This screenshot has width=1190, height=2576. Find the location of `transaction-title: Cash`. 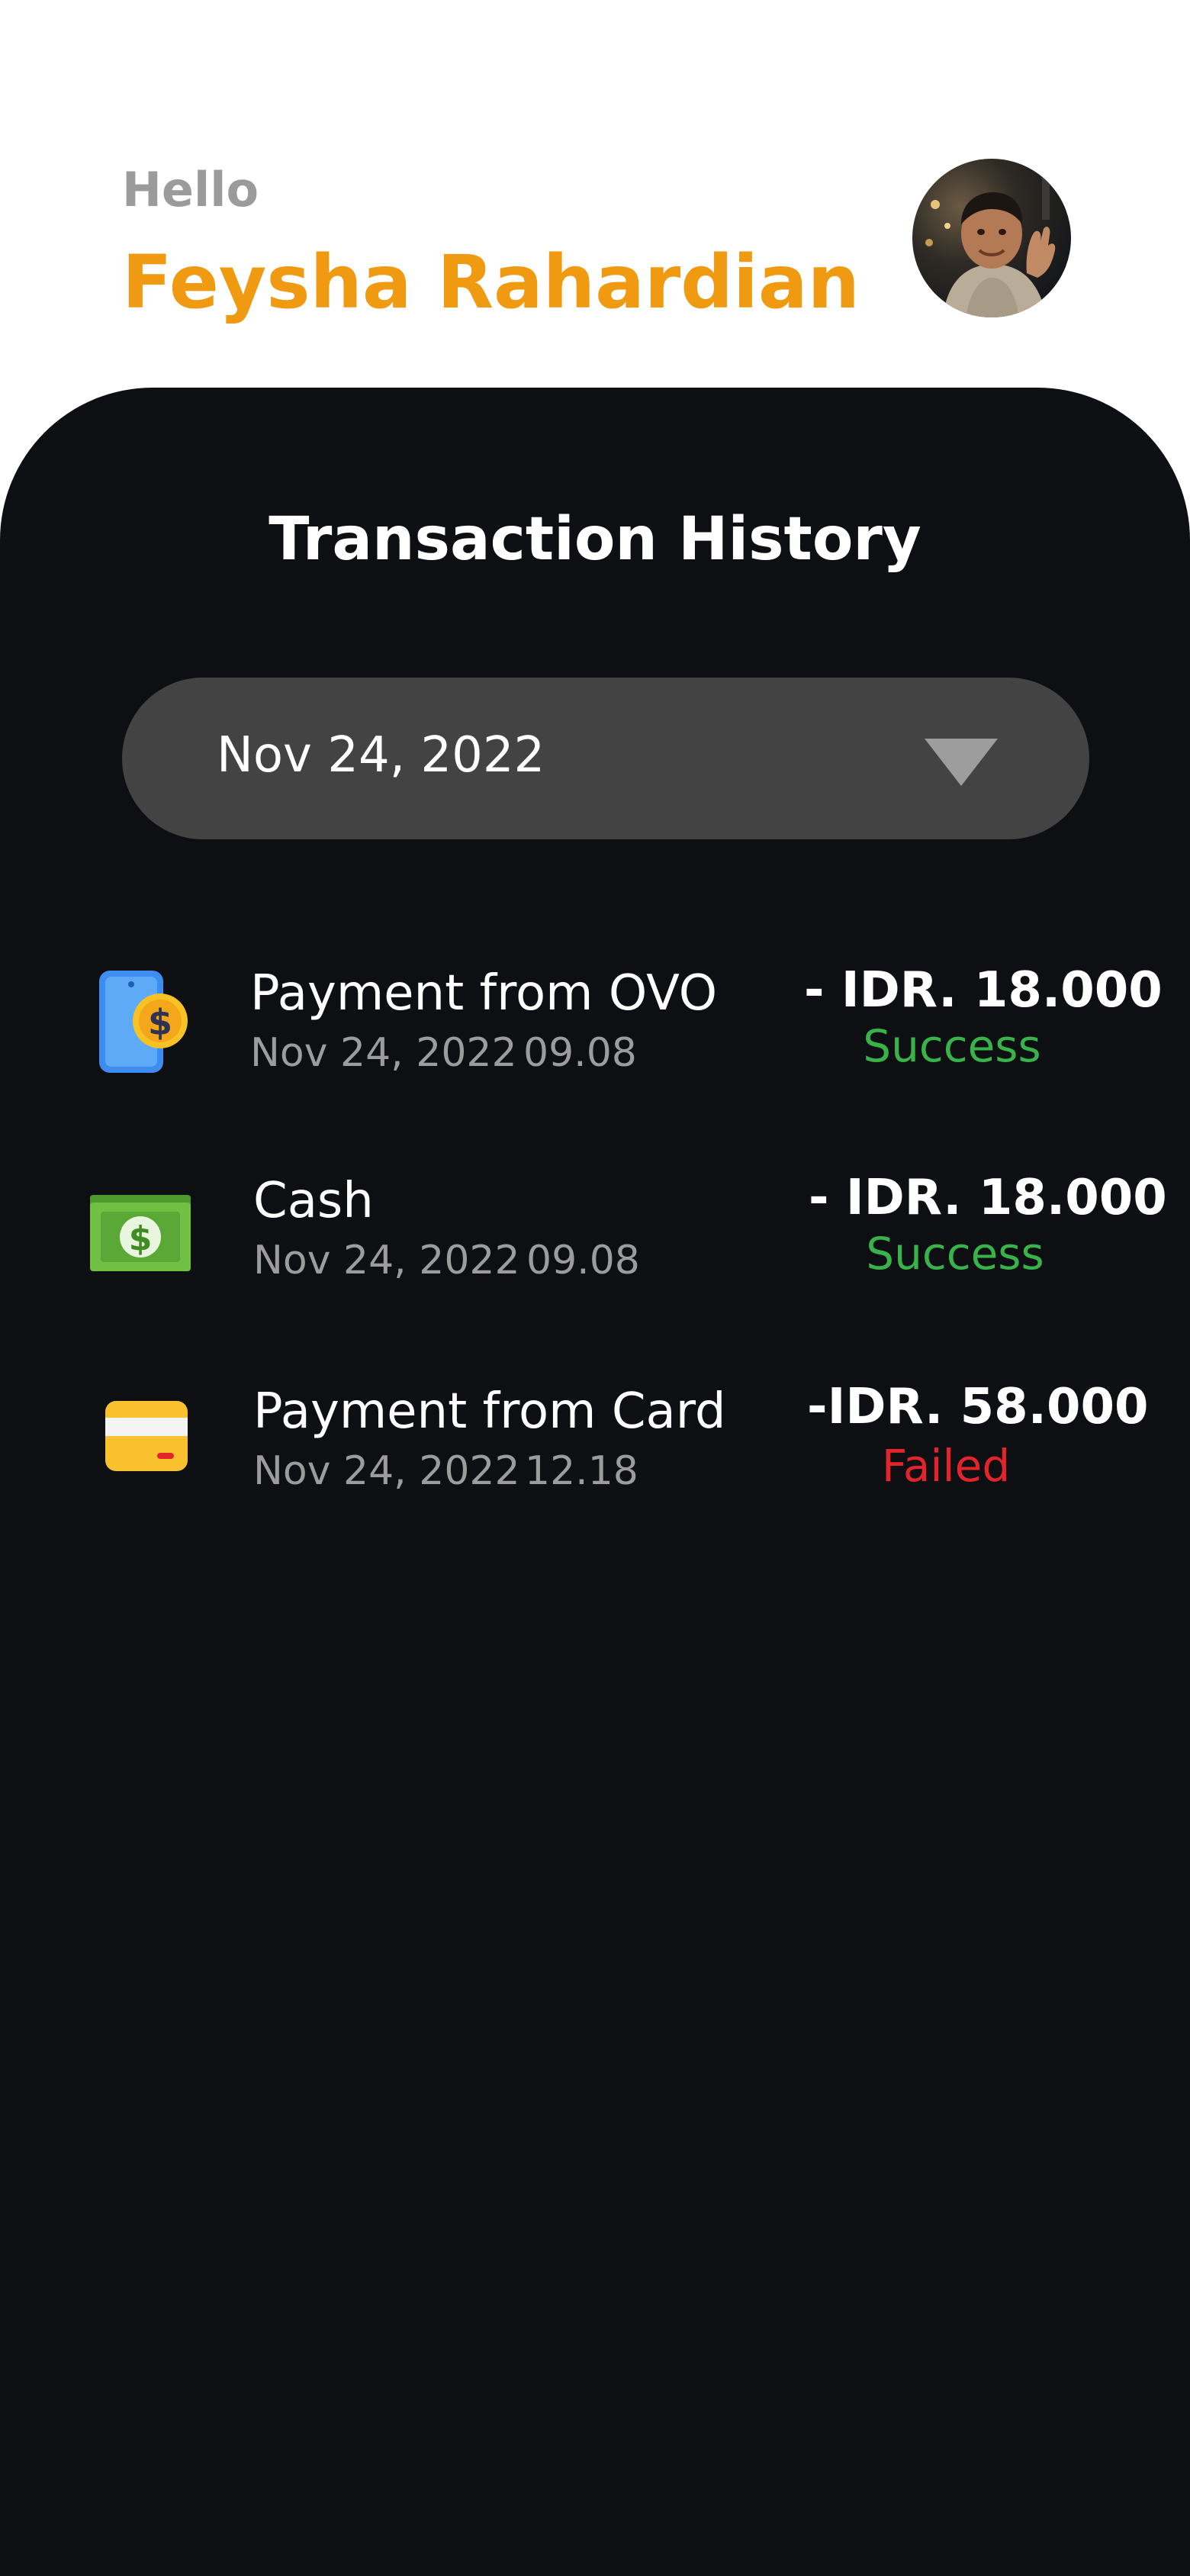

transaction-title: Cash is located at coordinates (313, 1201).